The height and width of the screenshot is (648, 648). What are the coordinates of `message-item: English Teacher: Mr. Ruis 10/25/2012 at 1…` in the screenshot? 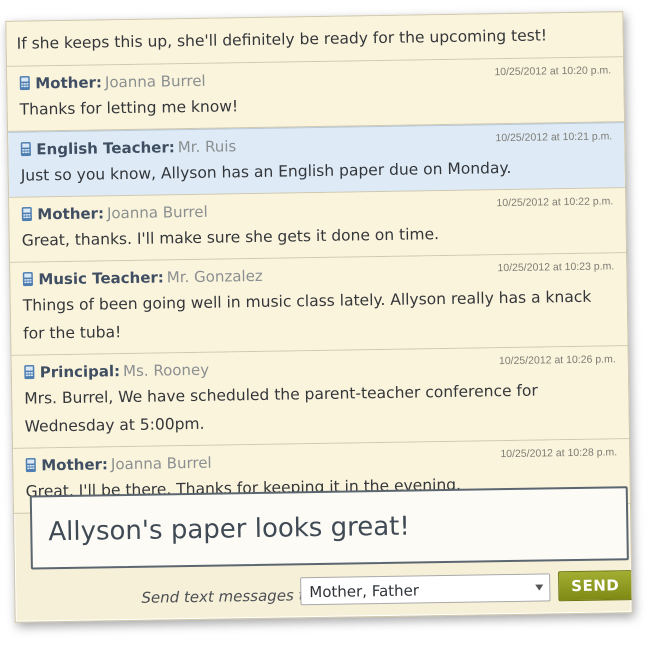 It's located at (317, 160).